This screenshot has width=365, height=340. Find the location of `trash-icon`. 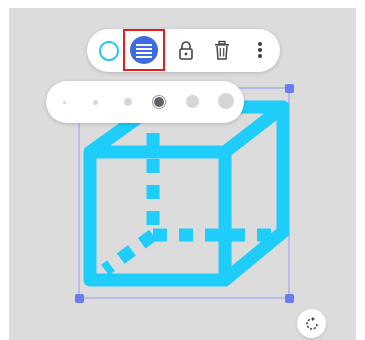

trash-icon is located at coordinates (222, 50).